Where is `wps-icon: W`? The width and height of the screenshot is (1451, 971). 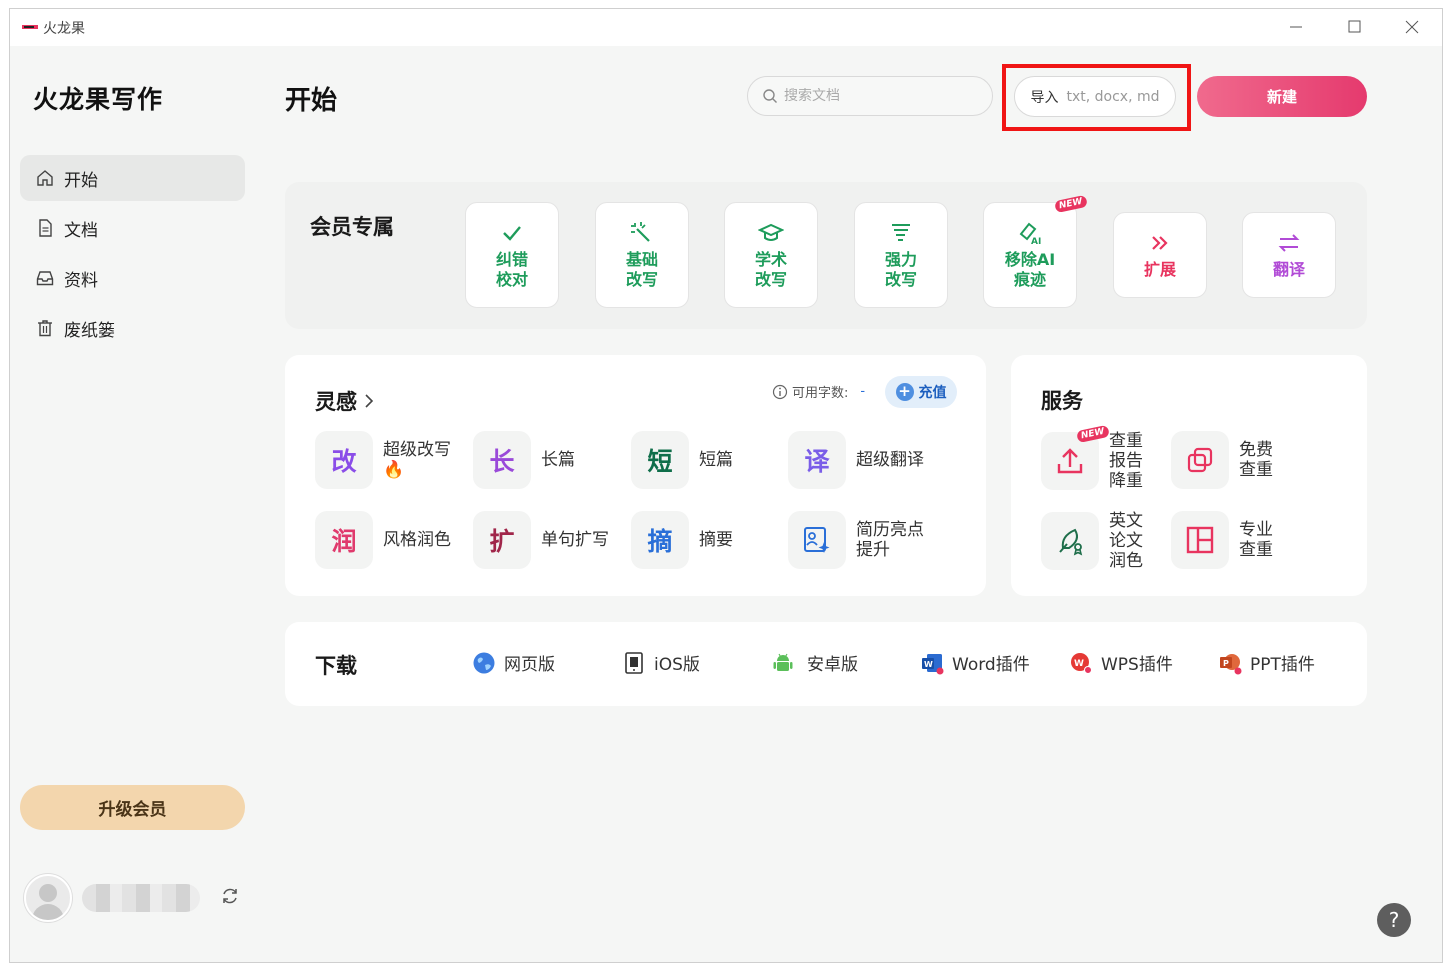
wps-icon: W is located at coordinates (1081, 663).